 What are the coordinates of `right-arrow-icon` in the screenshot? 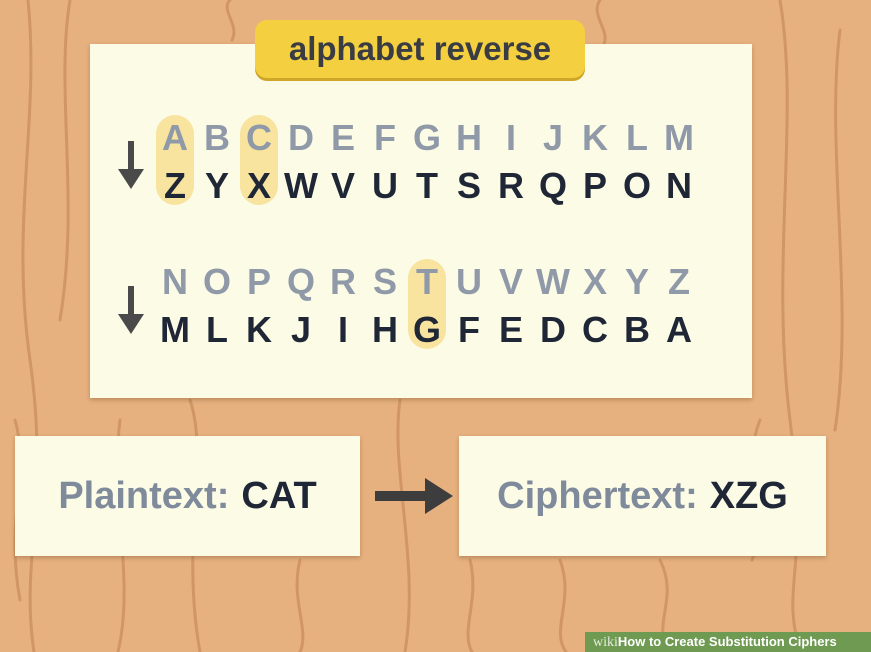 It's located at (414, 496).